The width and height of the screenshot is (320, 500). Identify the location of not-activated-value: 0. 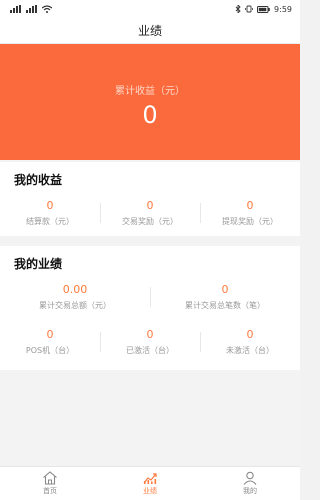
(250, 334).